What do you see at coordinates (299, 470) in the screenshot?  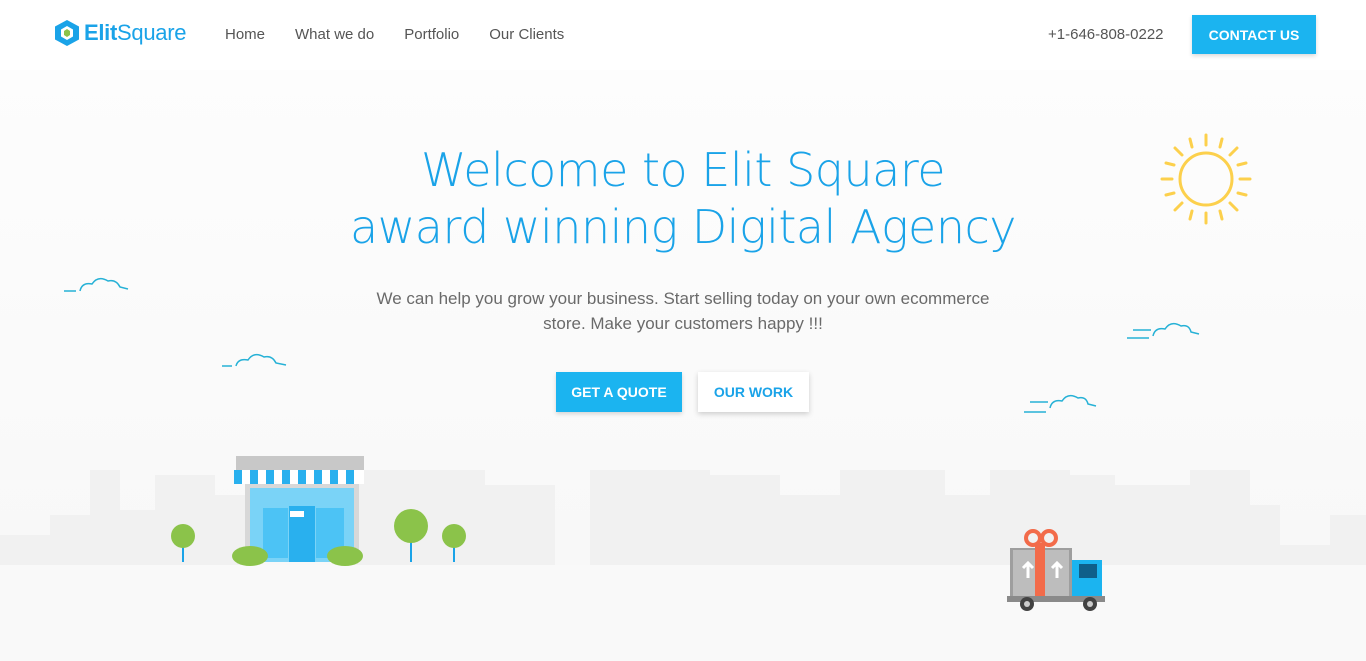 I see `awning` at bounding box center [299, 470].